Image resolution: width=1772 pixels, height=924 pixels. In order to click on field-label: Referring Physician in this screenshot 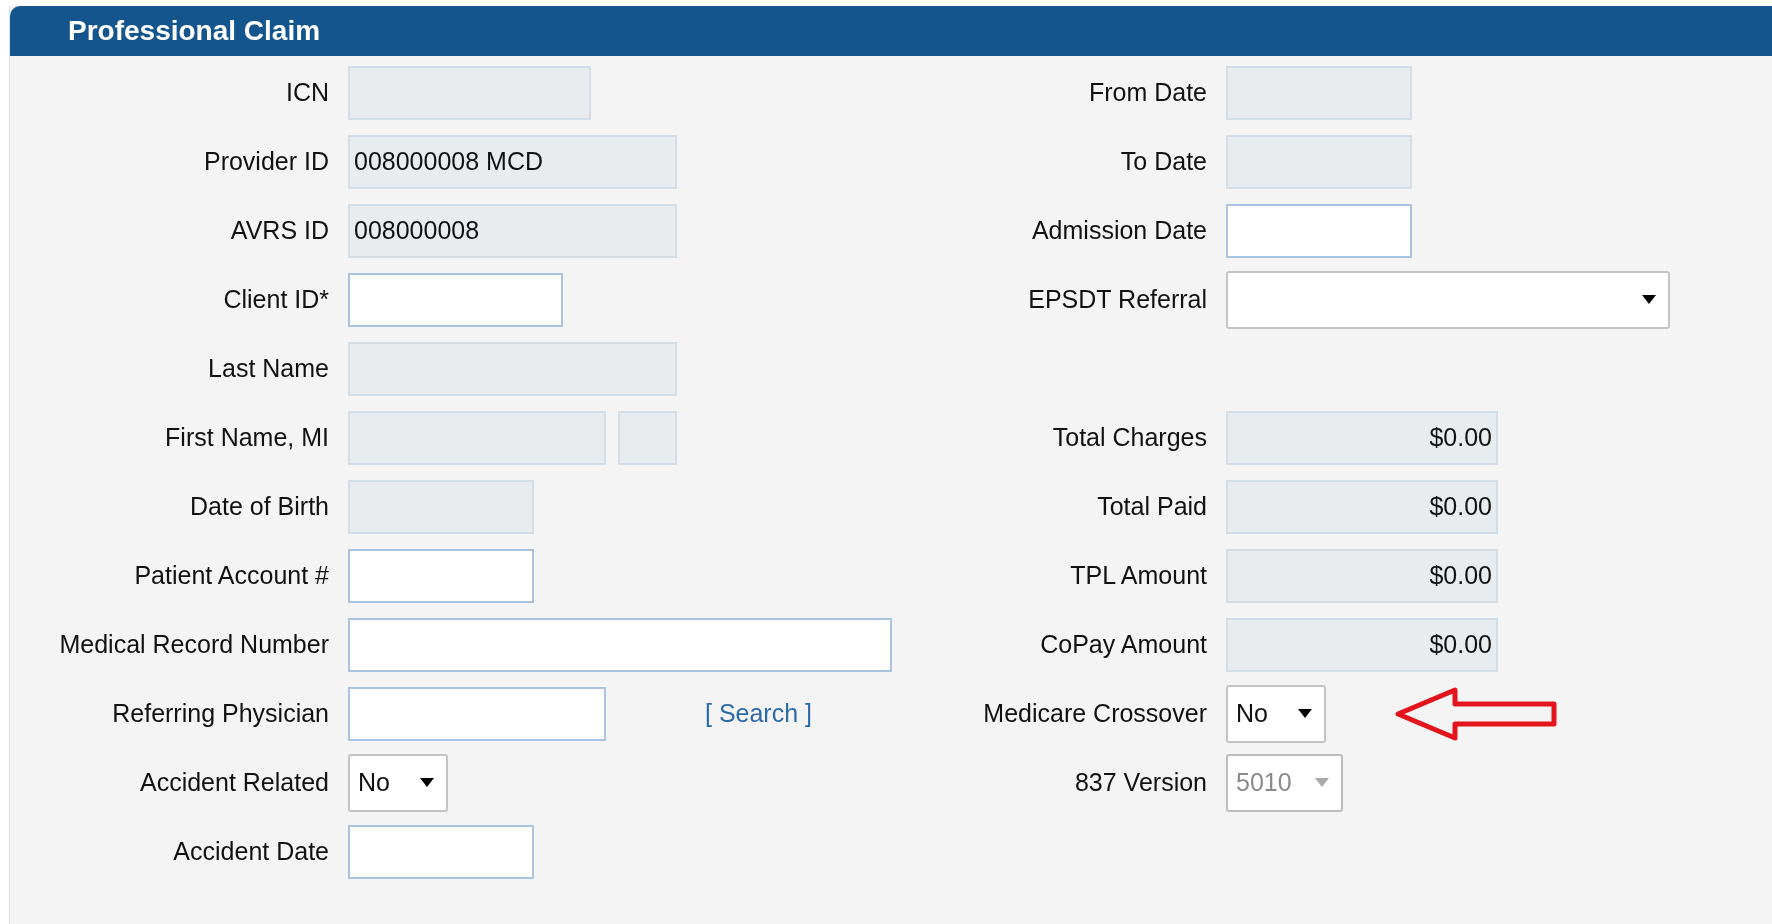, I will do `click(220, 713)`.